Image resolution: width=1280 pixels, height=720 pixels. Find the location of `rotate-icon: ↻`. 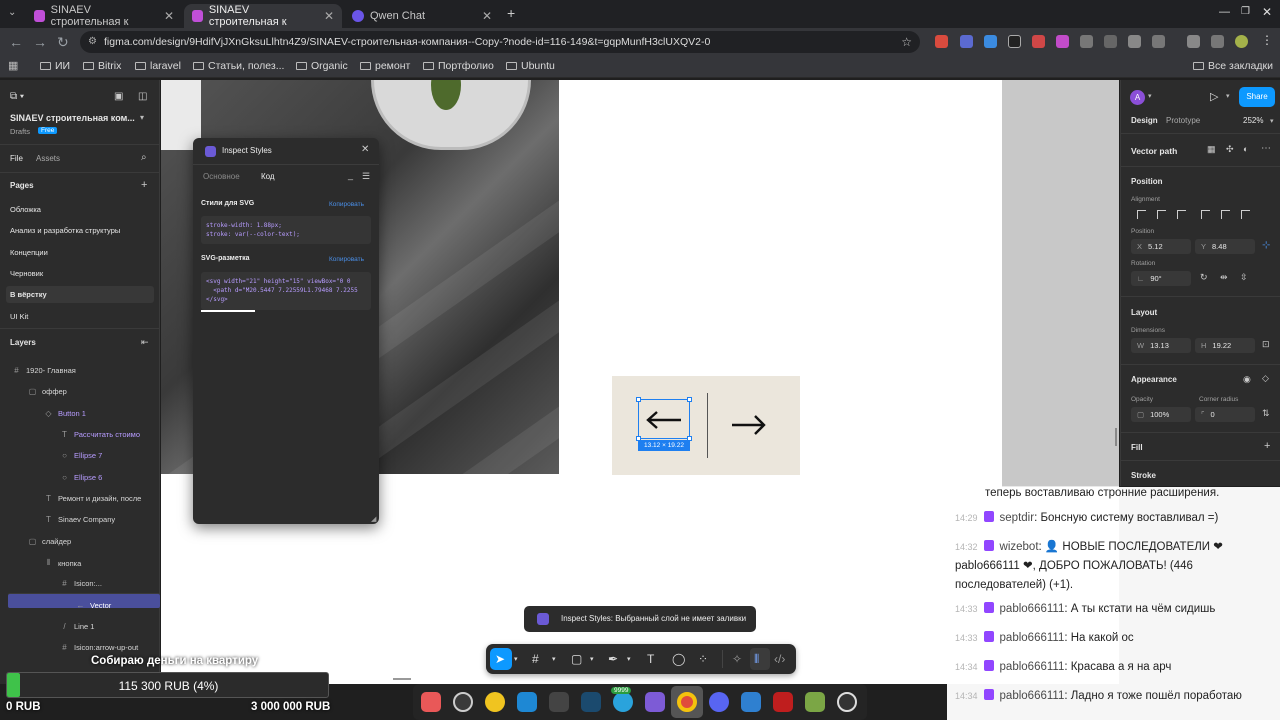

rotate-icon: ↻ is located at coordinates (1204, 277).